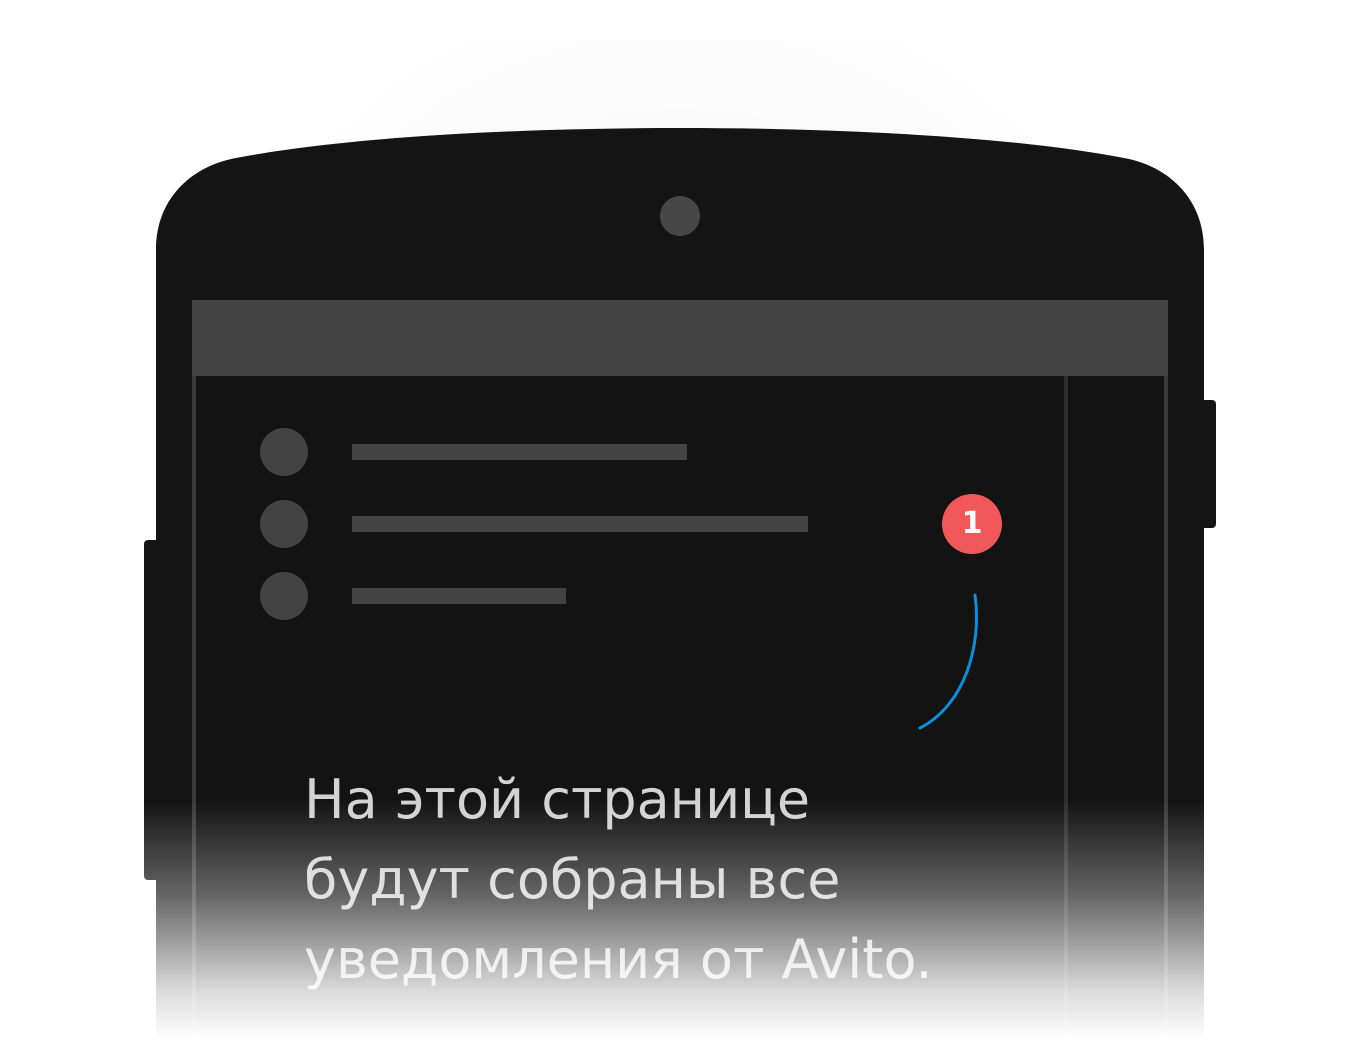 This screenshot has height=1040, width=1360. Describe the element at coordinates (680, 216) in the screenshot. I see `camera-icon` at that location.